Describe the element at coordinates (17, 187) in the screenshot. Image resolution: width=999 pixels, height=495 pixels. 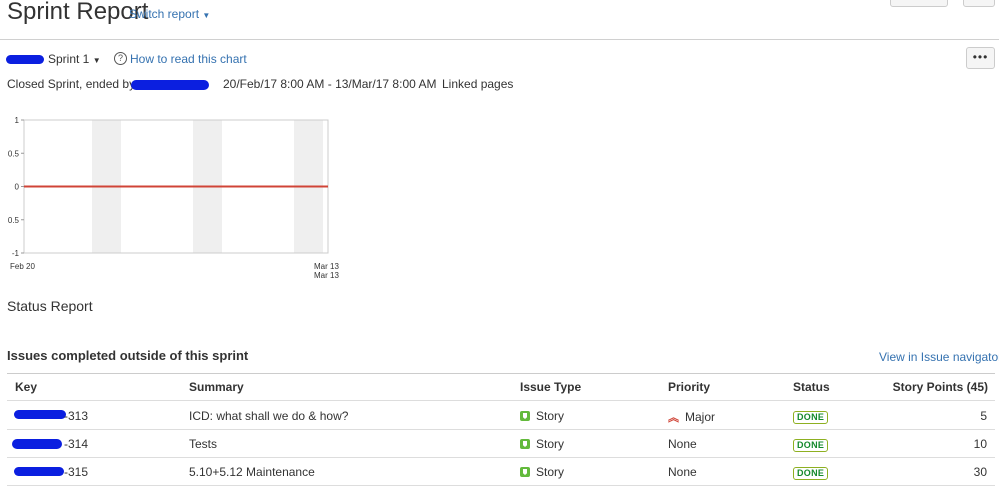
I see `y-tick-label: 0` at that location.